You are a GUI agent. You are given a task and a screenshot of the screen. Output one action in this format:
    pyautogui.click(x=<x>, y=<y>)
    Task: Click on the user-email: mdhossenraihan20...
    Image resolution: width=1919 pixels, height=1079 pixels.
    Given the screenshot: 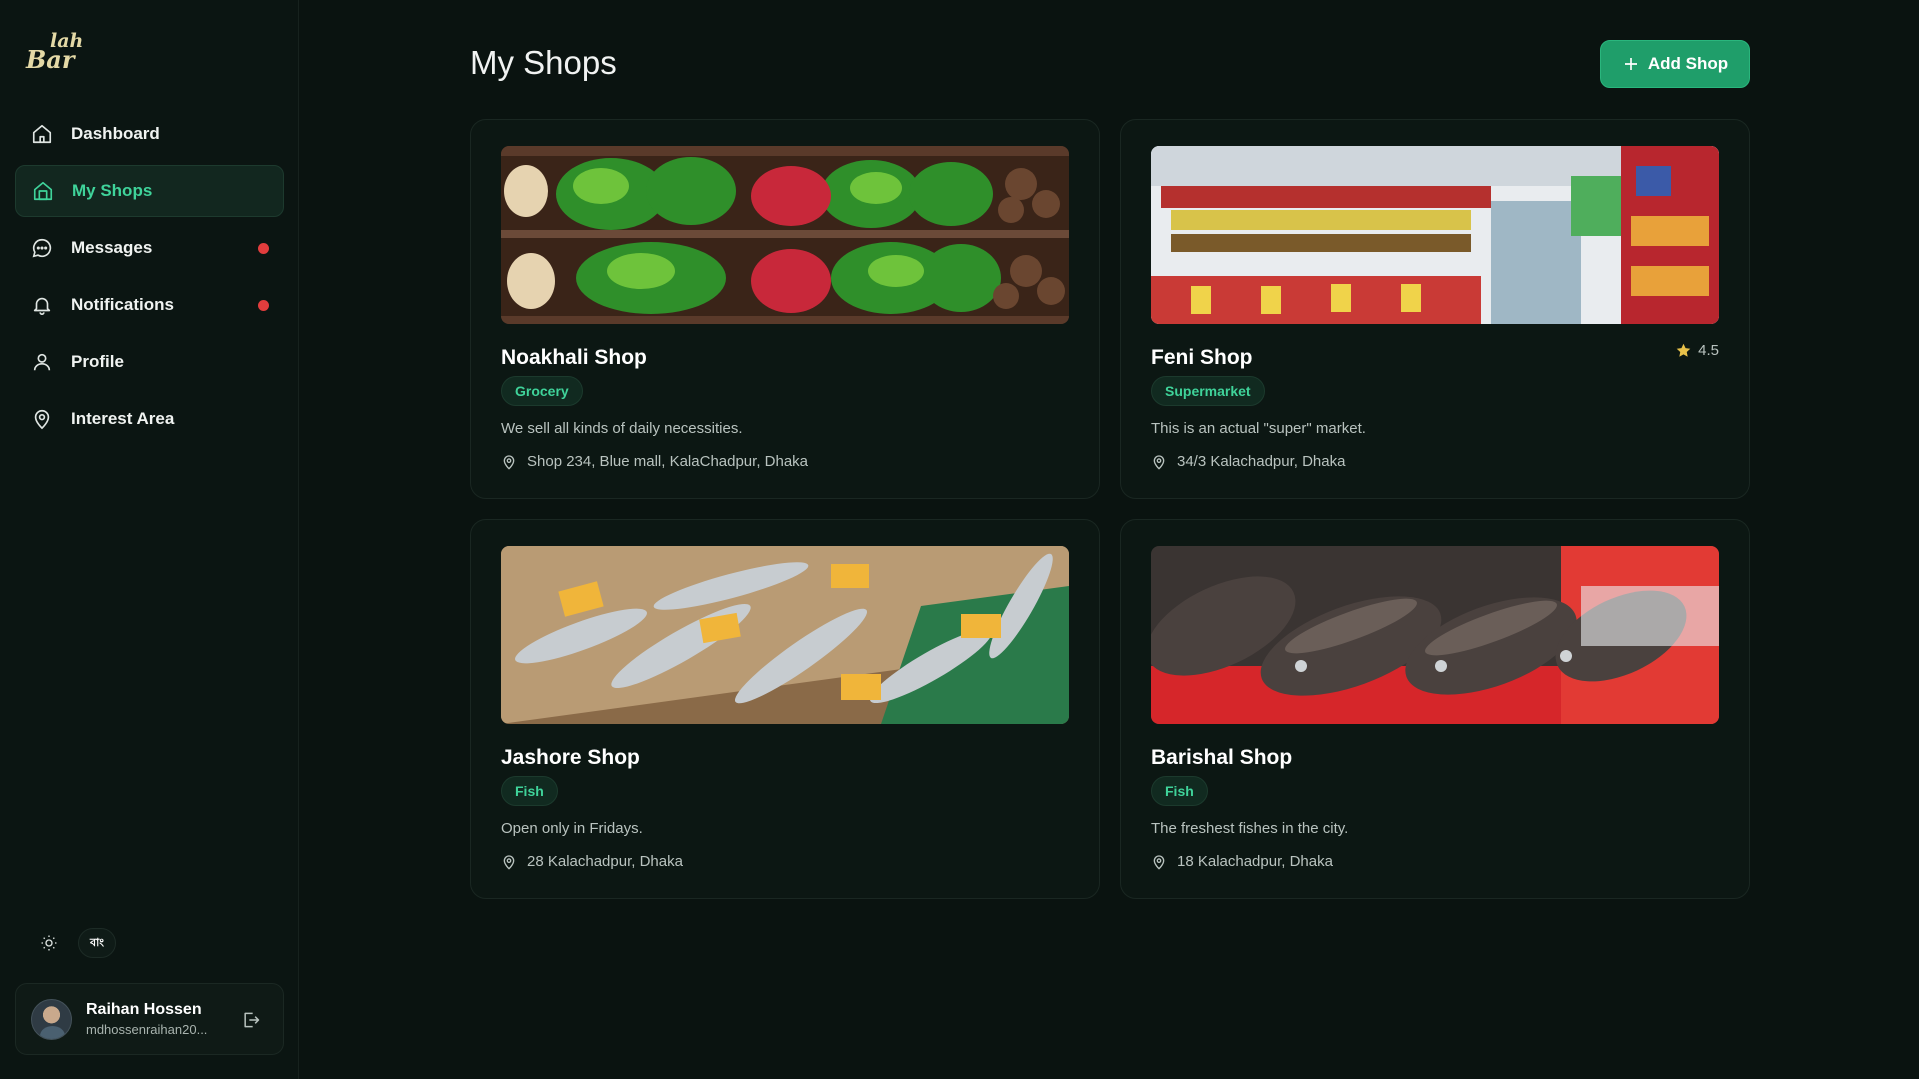 What is the action you would take?
    pyautogui.click(x=147, y=1029)
    